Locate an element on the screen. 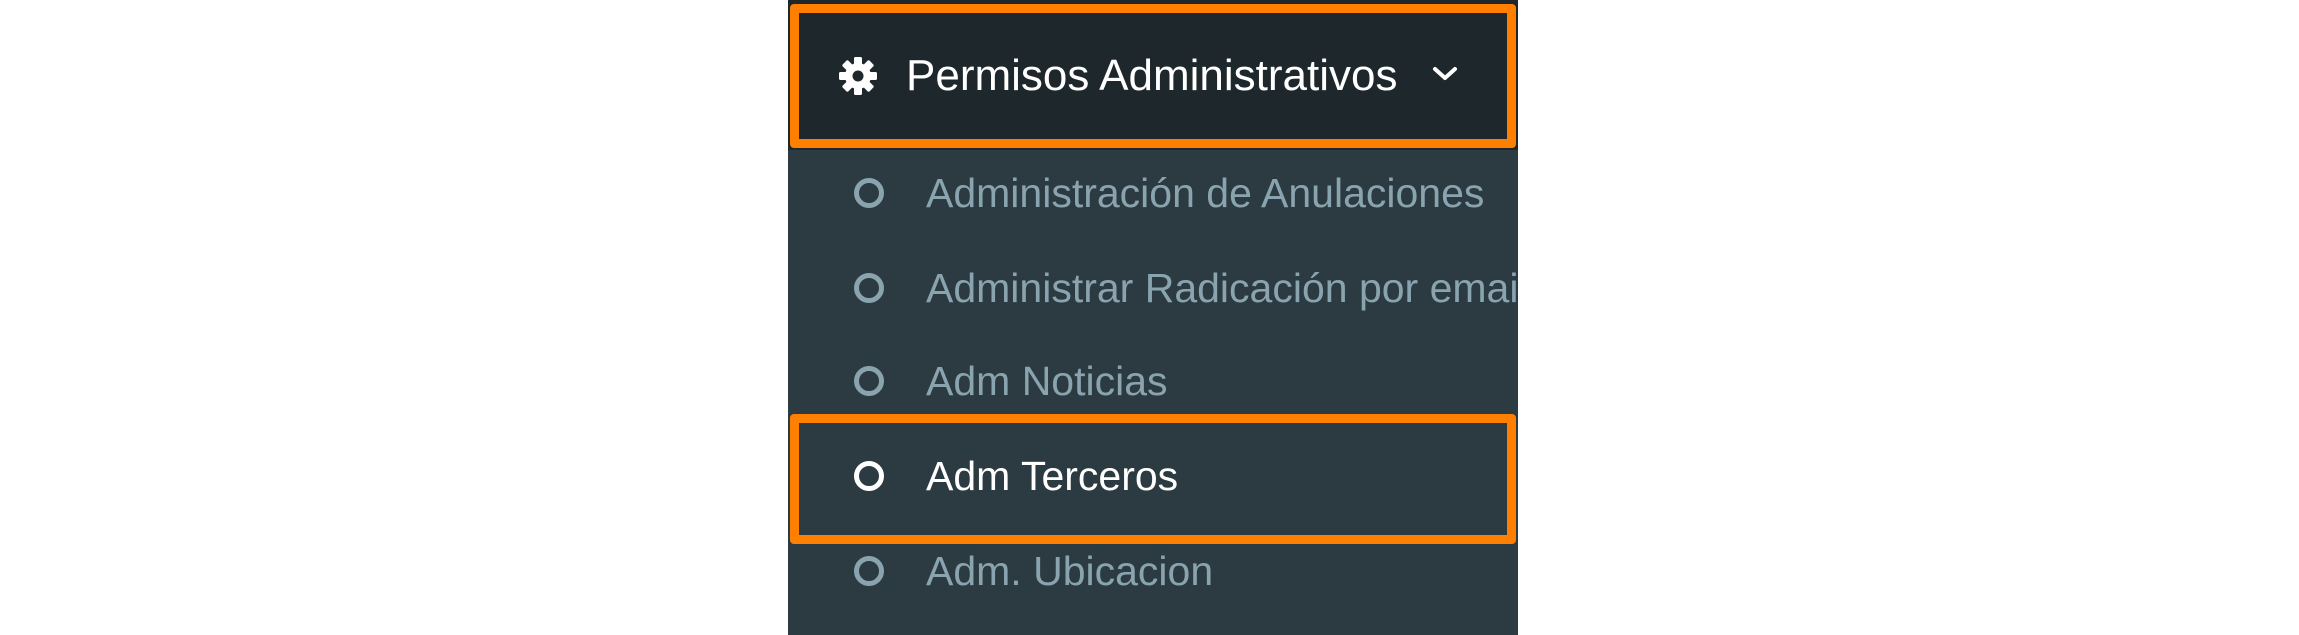 The height and width of the screenshot is (635, 2299). submenu-item-adm-ubicacion: Adm. Ubicacion is located at coordinates (1153, 575).